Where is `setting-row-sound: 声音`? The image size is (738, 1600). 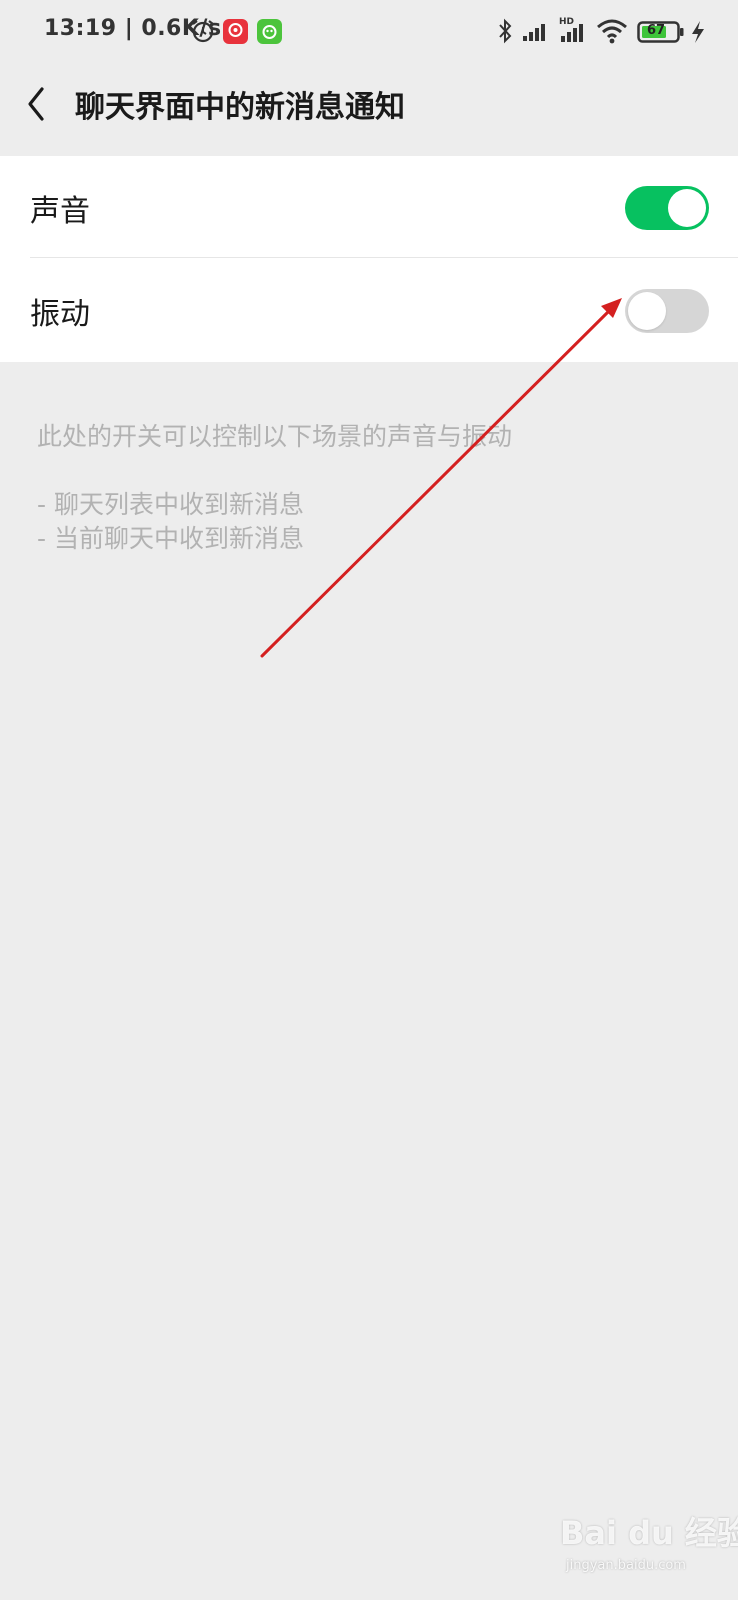 setting-row-sound: 声音 is located at coordinates (369, 207).